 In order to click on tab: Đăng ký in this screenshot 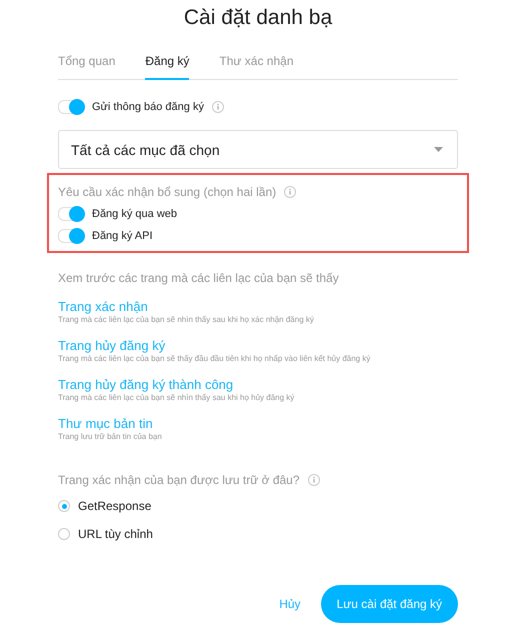, I will do `click(167, 65)`.